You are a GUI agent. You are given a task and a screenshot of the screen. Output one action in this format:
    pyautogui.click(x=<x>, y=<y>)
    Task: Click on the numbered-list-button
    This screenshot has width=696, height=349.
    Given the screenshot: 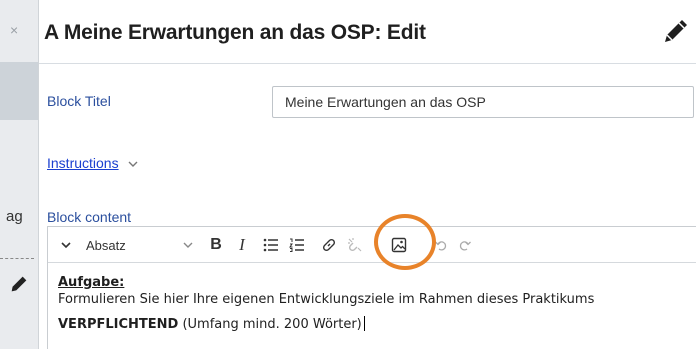 What is the action you would take?
    pyautogui.click(x=297, y=245)
    